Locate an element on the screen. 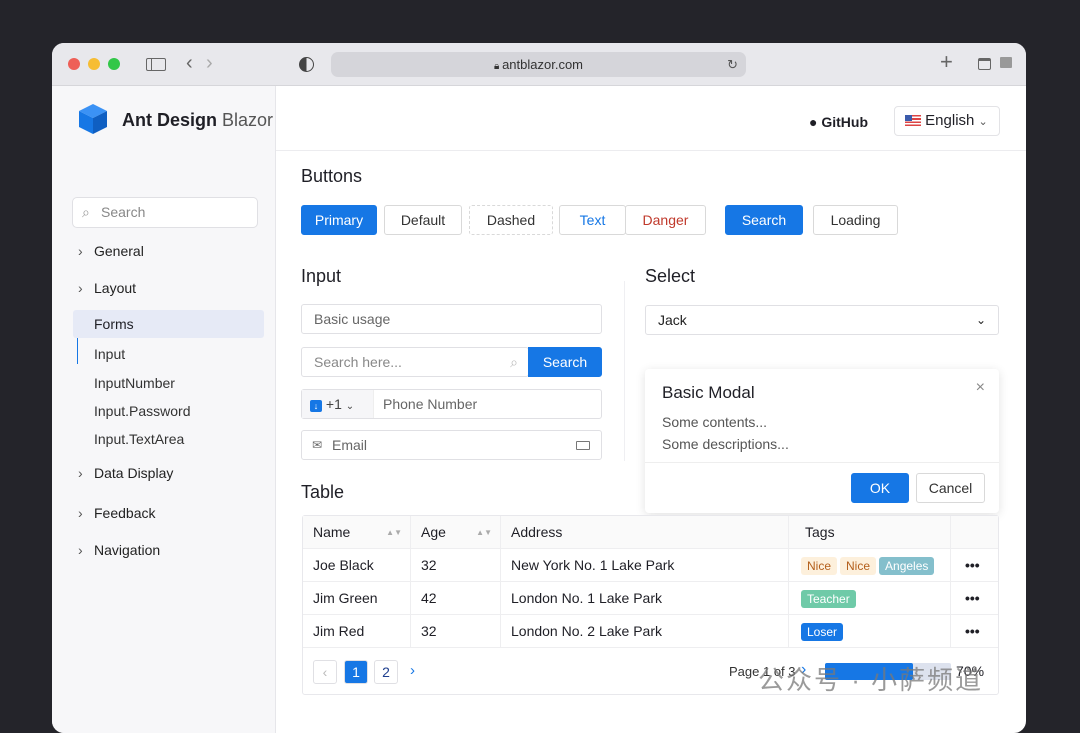 Image resolution: width=1080 pixels, height=733 pixels. new-tab-icon: + is located at coordinates (946, 62).